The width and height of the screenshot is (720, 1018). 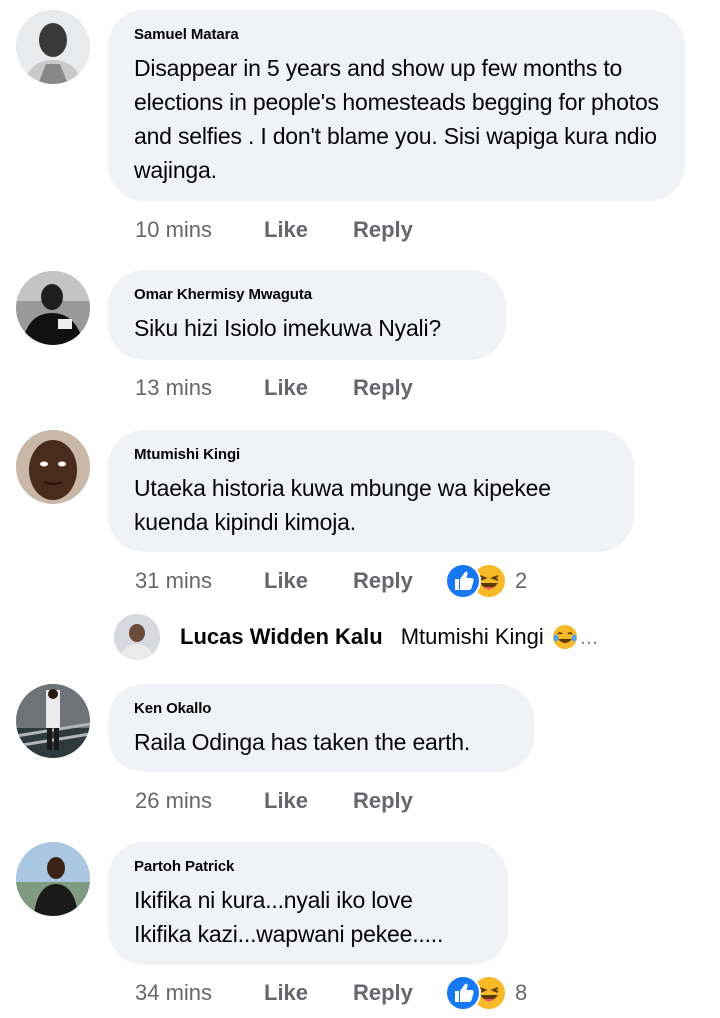 I want to click on comment-actions: 10 mins Like Reply, so click(x=290, y=230).